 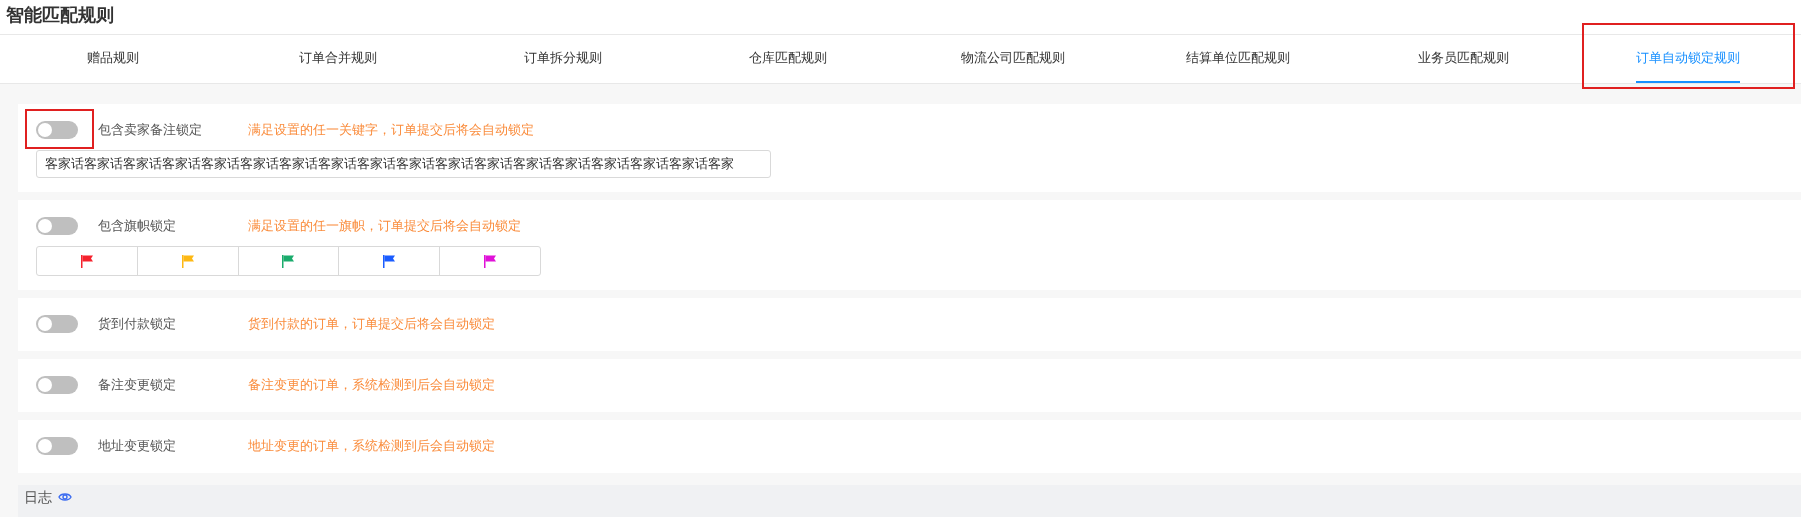 What do you see at coordinates (137, 324) in the screenshot?
I see `rule-label: 货到付款锁定` at bounding box center [137, 324].